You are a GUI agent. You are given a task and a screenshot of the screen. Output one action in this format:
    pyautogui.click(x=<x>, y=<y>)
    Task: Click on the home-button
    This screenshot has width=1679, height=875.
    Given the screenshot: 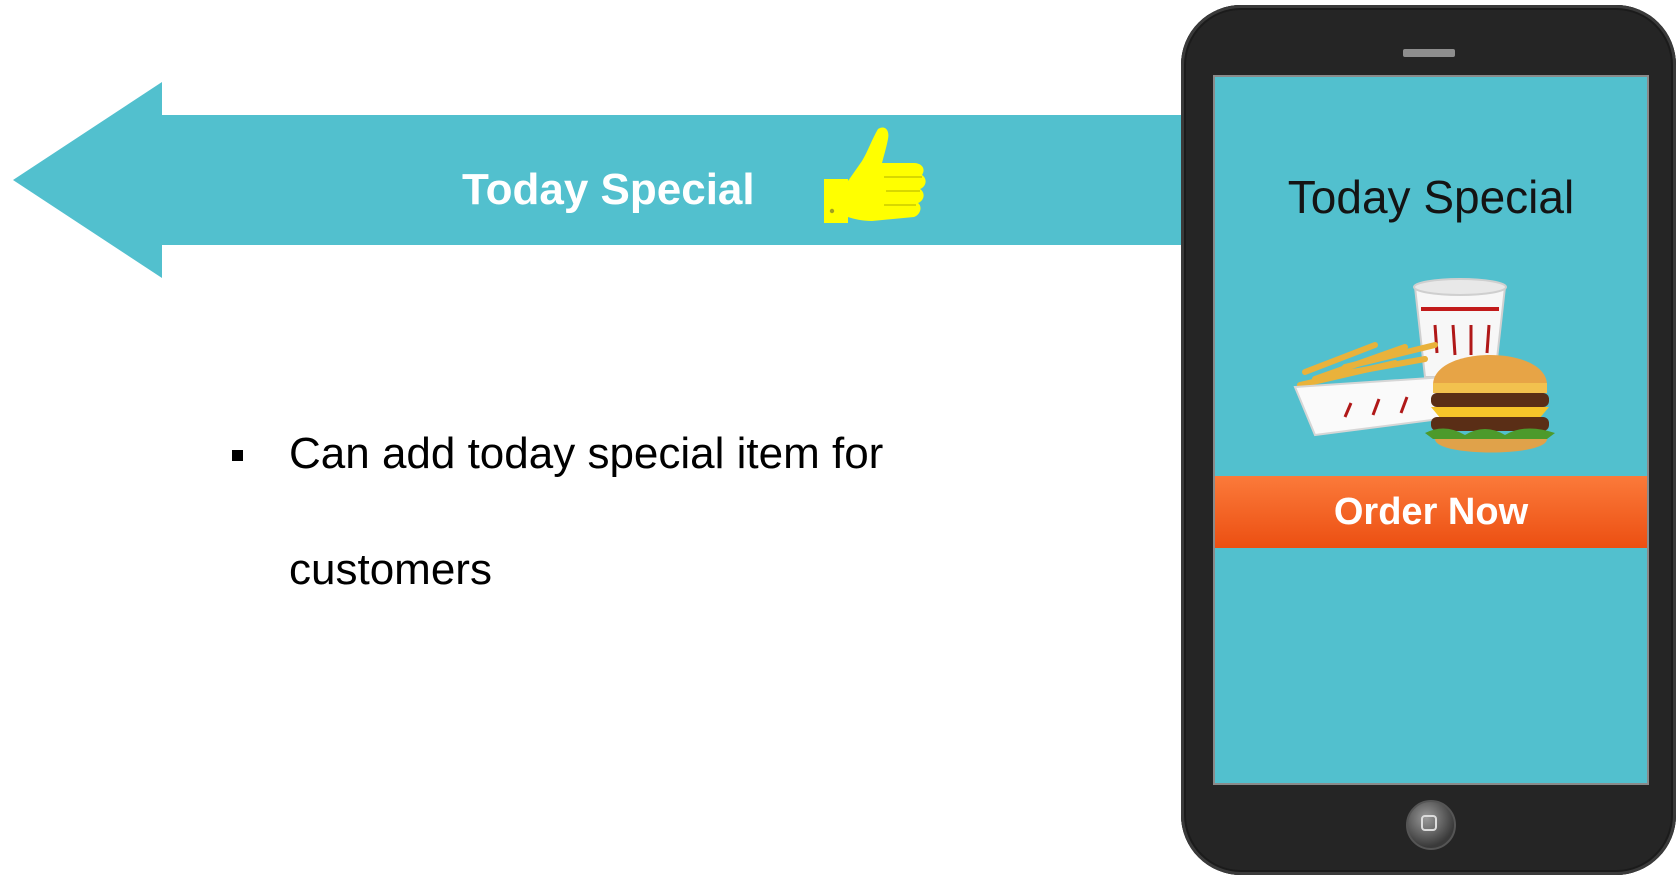 What is the action you would take?
    pyautogui.click(x=1431, y=825)
    